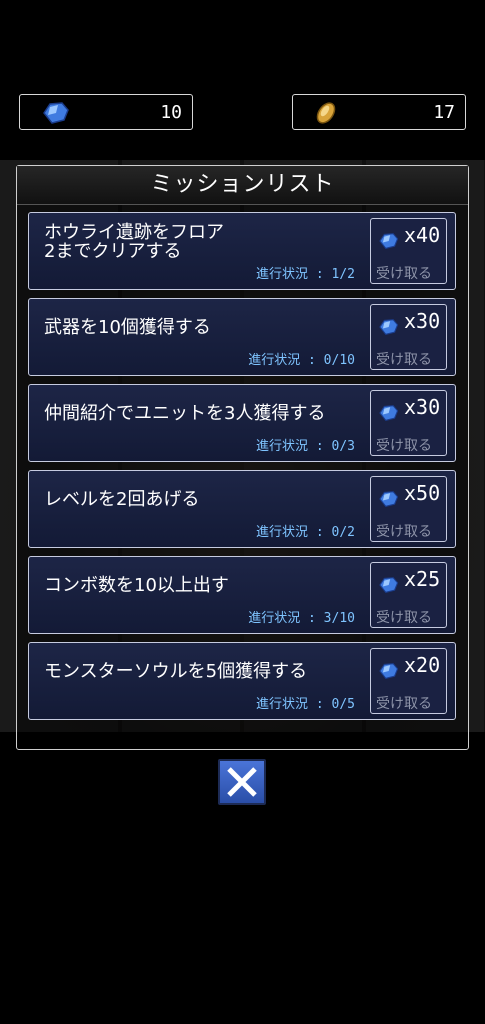  I want to click on mission-item: ホウライ遺跡をフロア 2までクリアする 進行状況 : 1/2 x40 受け取る, so click(242, 251).